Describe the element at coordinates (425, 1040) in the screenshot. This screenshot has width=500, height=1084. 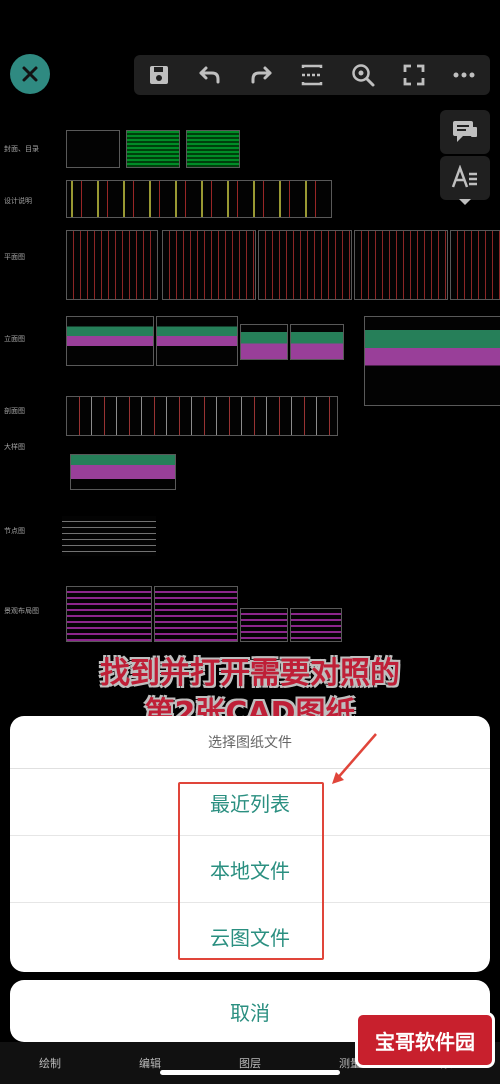
I see `watermark-logo: 宝哥软件园` at that location.